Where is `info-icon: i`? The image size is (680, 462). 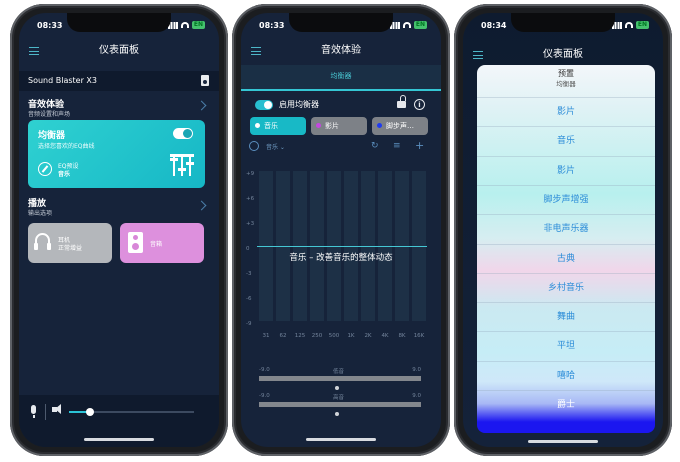
info-icon: i is located at coordinates (419, 104).